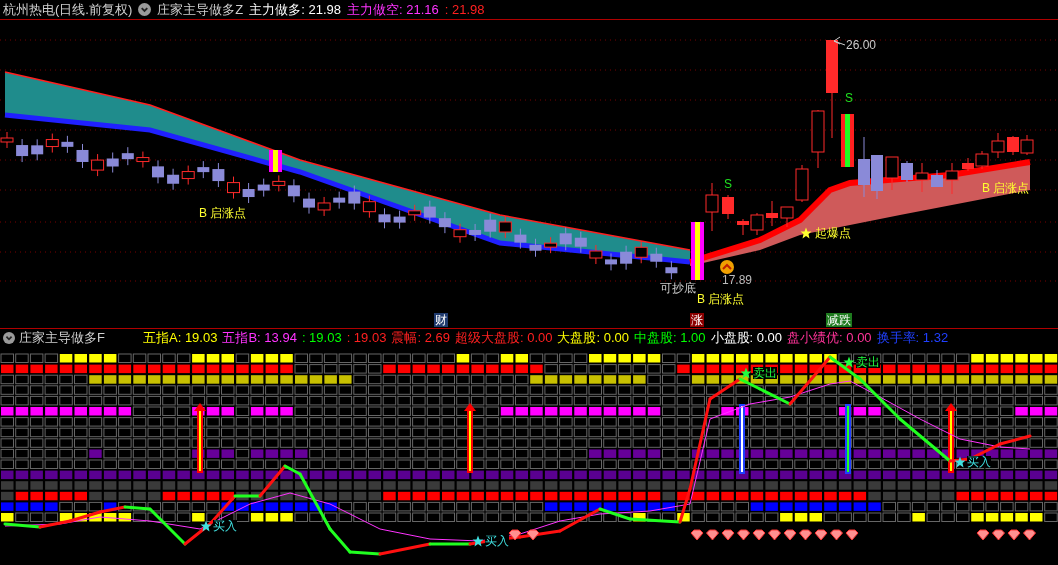 The image size is (1058, 565). Describe the element at coordinates (503, 338) in the screenshot. I see `indicator-reading: 超级大盘股: 0.00` at that location.